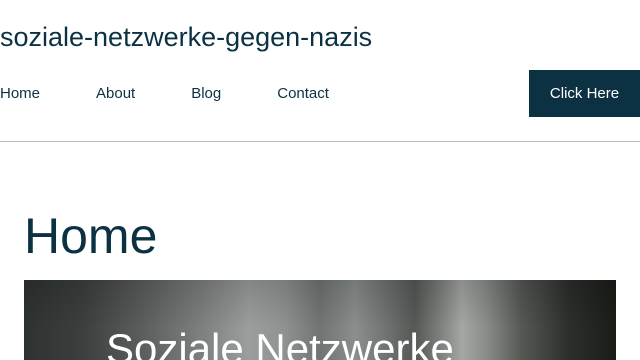  I want to click on nav-item-contact: Contact, so click(303, 93).